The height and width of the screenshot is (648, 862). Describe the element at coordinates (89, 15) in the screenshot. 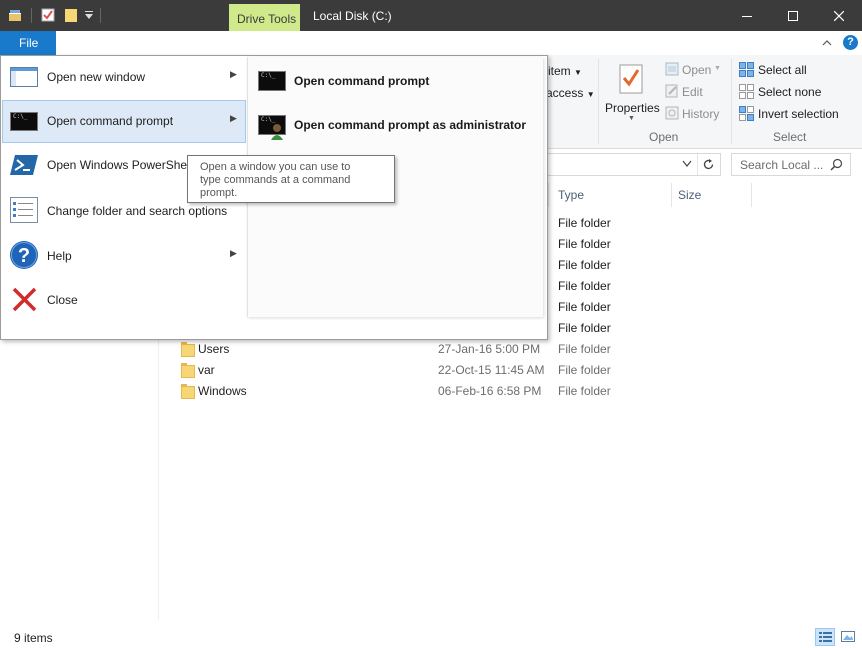

I see `customize-quick-access-icon` at that location.